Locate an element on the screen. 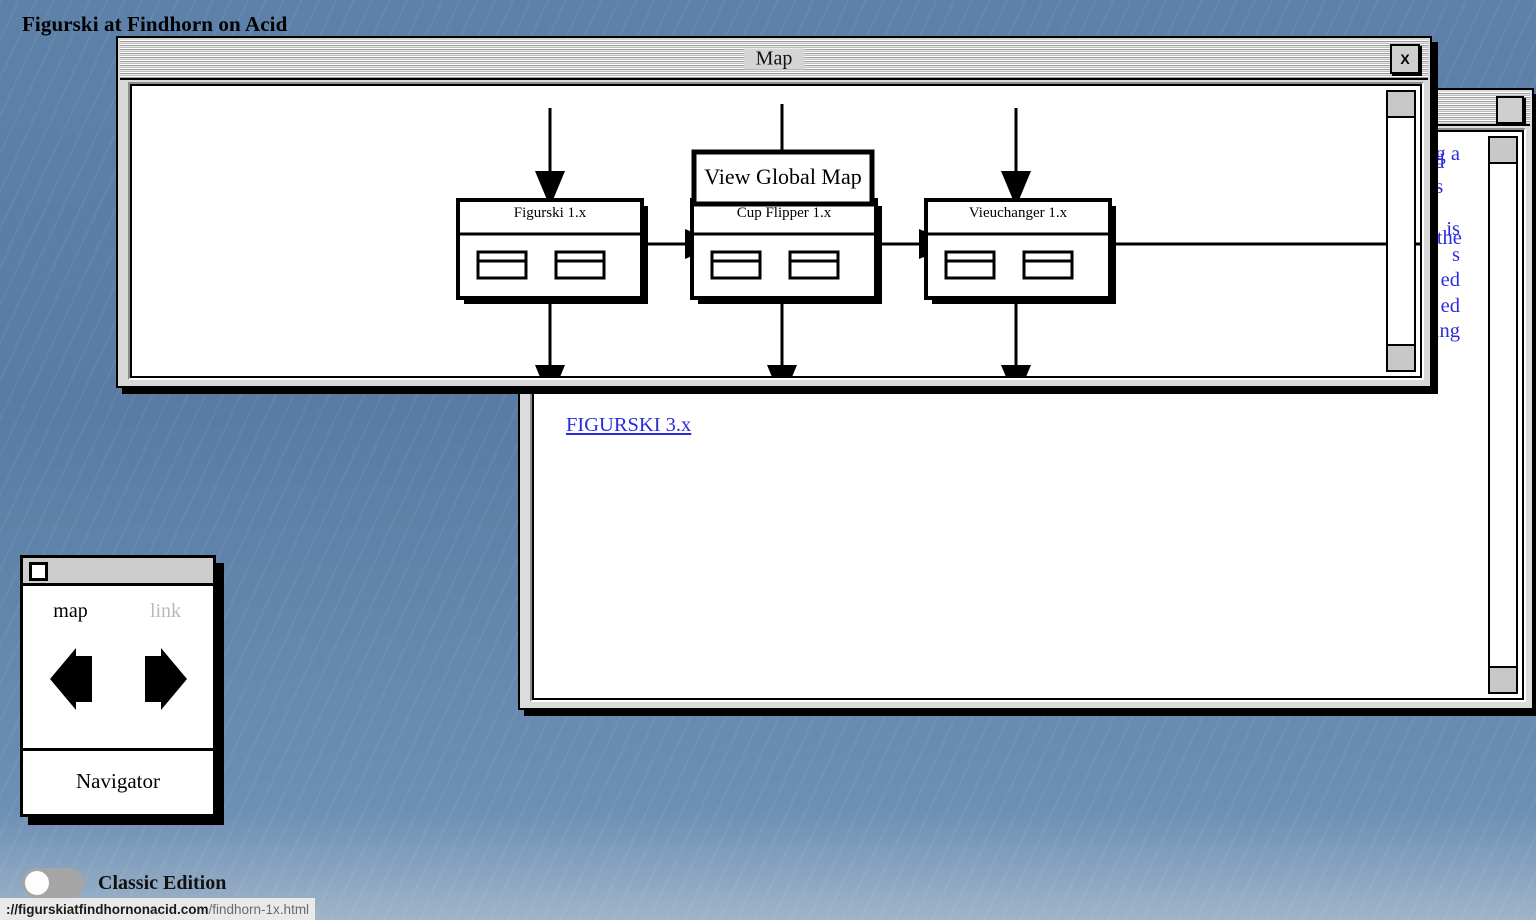 Image resolution: width=1536 pixels, height=920 pixels. left-arrow-icon is located at coordinates (70, 679).